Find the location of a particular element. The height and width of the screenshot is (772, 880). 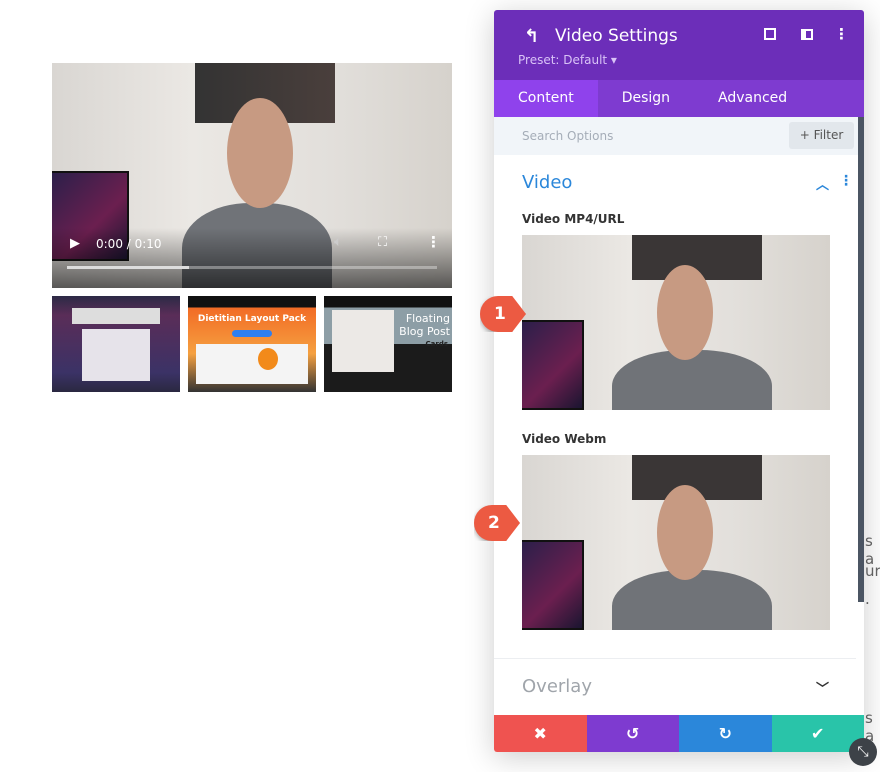

panel-header: ↰ Video Settings Preset: Default ▾ ⋮ is located at coordinates (679, 45).